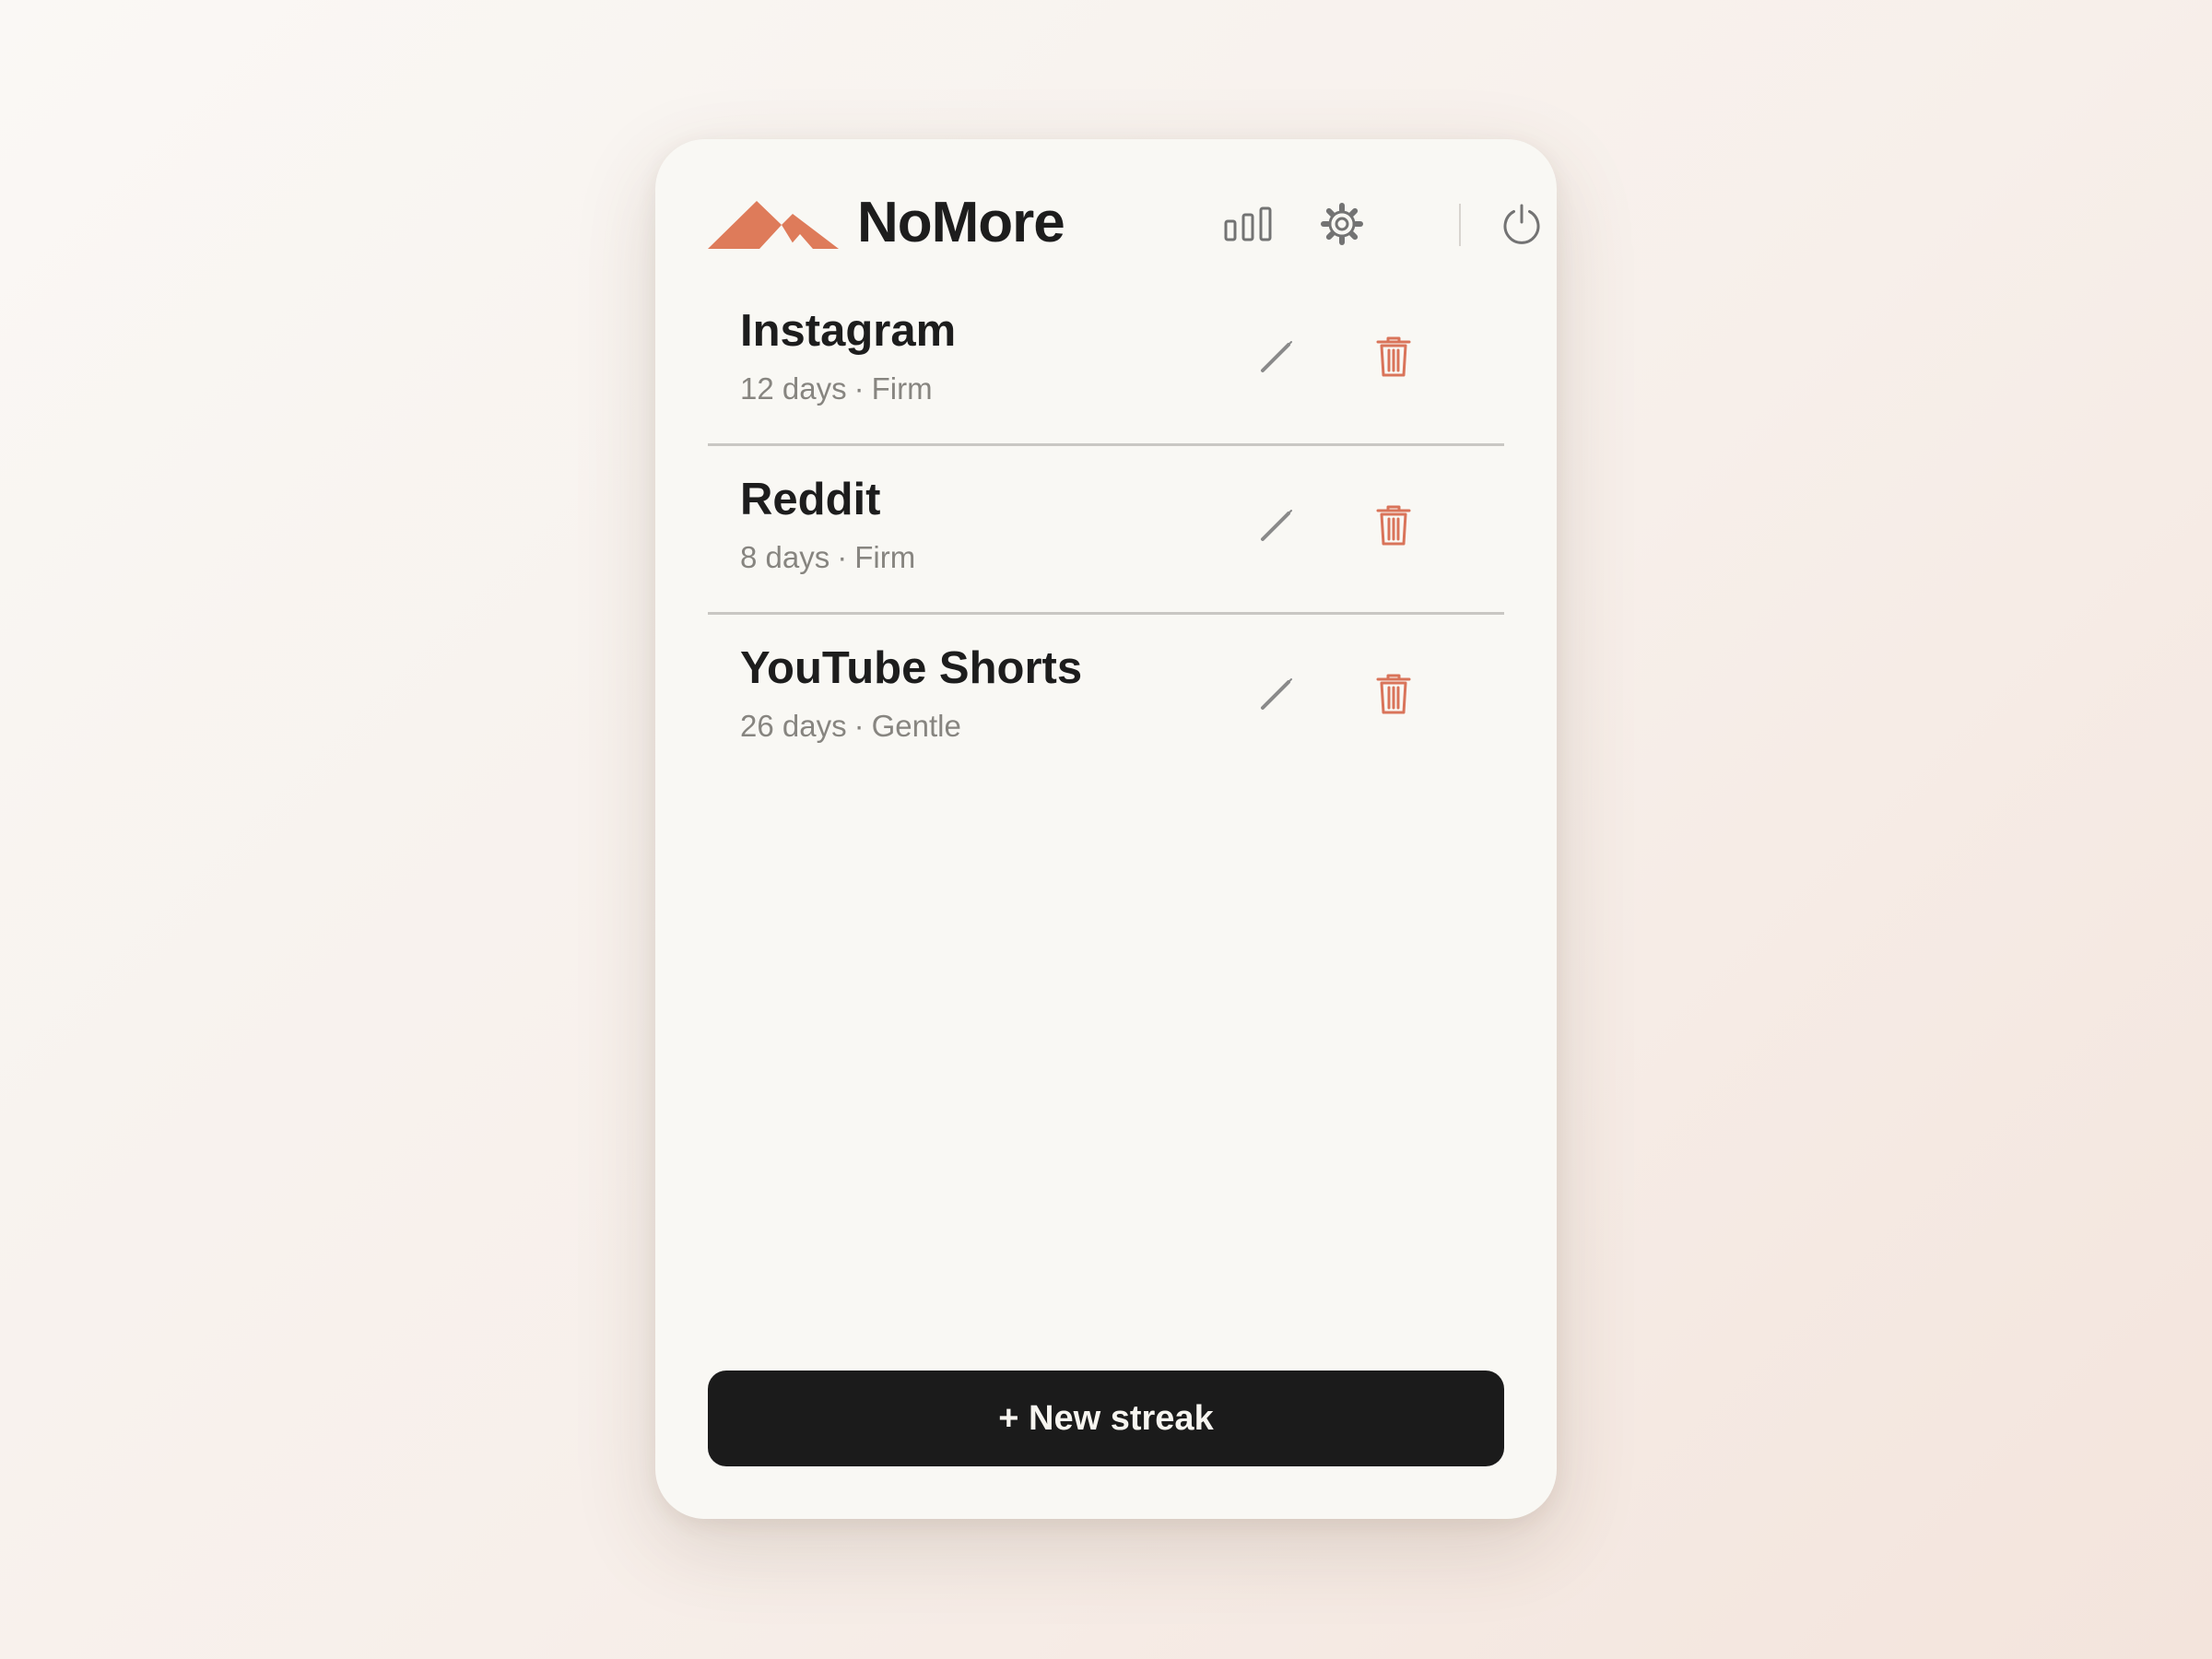 The width and height of the screenshot is (2212, 1659). I want to click on power-button, so click(1521, 223).